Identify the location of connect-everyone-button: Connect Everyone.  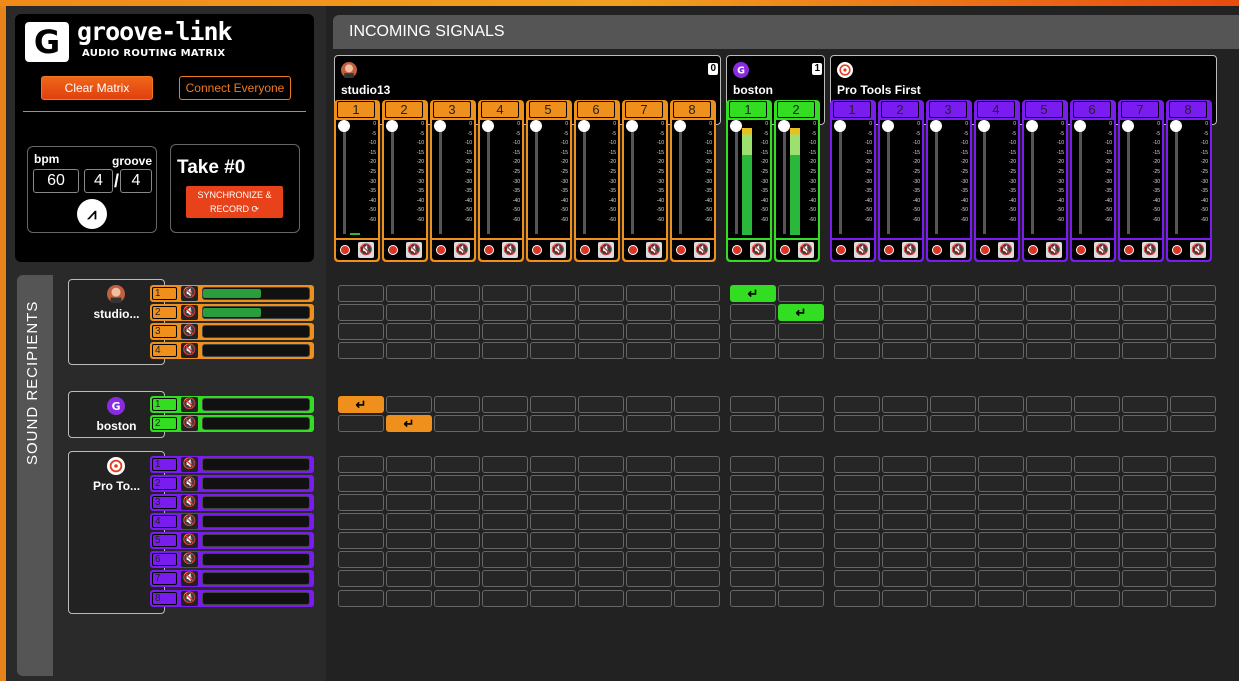
(235, 88).